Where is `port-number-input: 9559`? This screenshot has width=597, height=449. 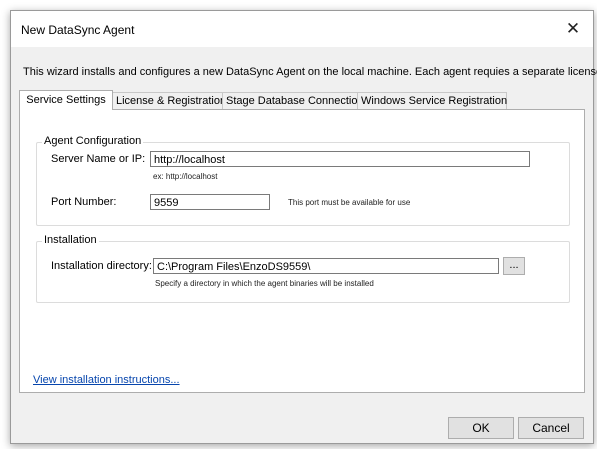
port-number-input: 9559 is located at coordinates (210, 202).